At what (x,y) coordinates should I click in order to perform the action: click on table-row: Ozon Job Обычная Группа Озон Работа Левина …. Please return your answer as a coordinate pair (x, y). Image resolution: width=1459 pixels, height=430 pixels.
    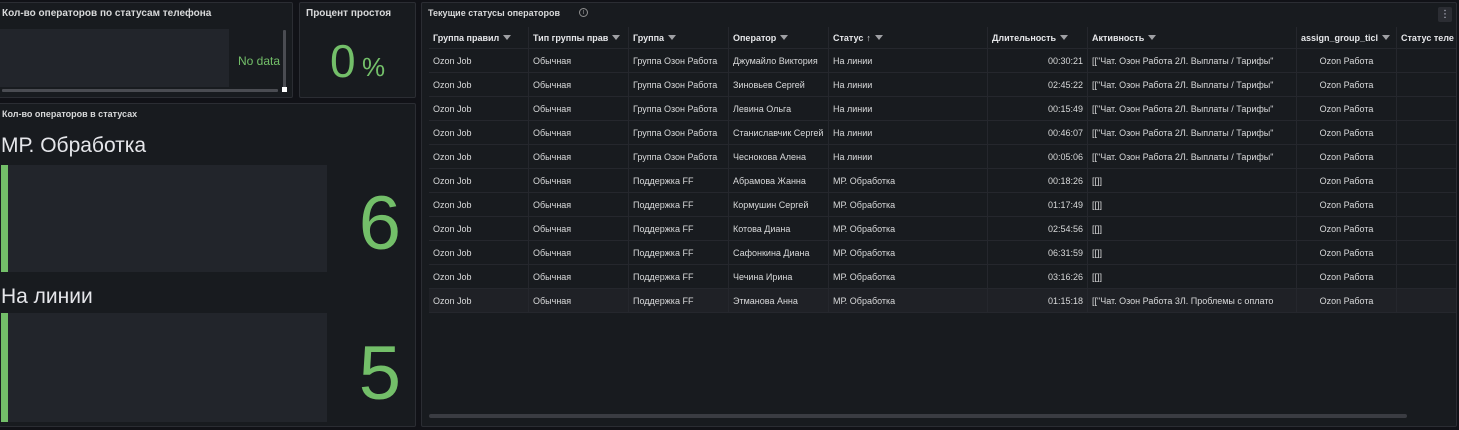
    Looking at the image, I should click on (942, 109).